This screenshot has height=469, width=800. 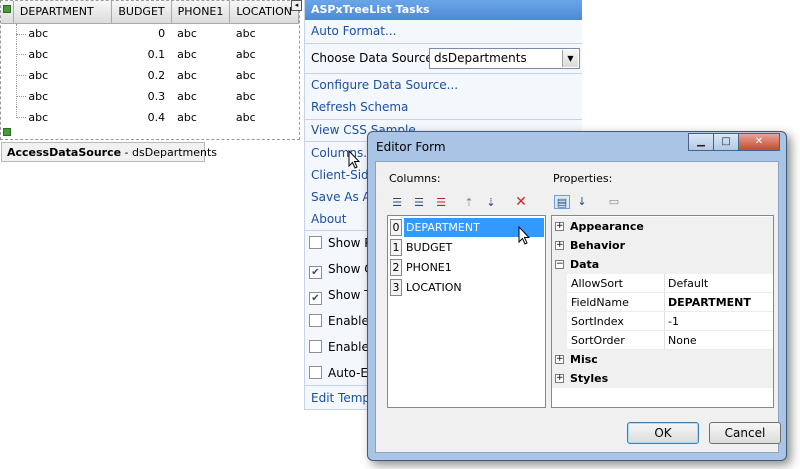 What do you see at coordinates (342, 296) in the screenshot?
I see `checkbox-show-tree-lines: ✔ Show Tr` at bounding box center [342, 296].